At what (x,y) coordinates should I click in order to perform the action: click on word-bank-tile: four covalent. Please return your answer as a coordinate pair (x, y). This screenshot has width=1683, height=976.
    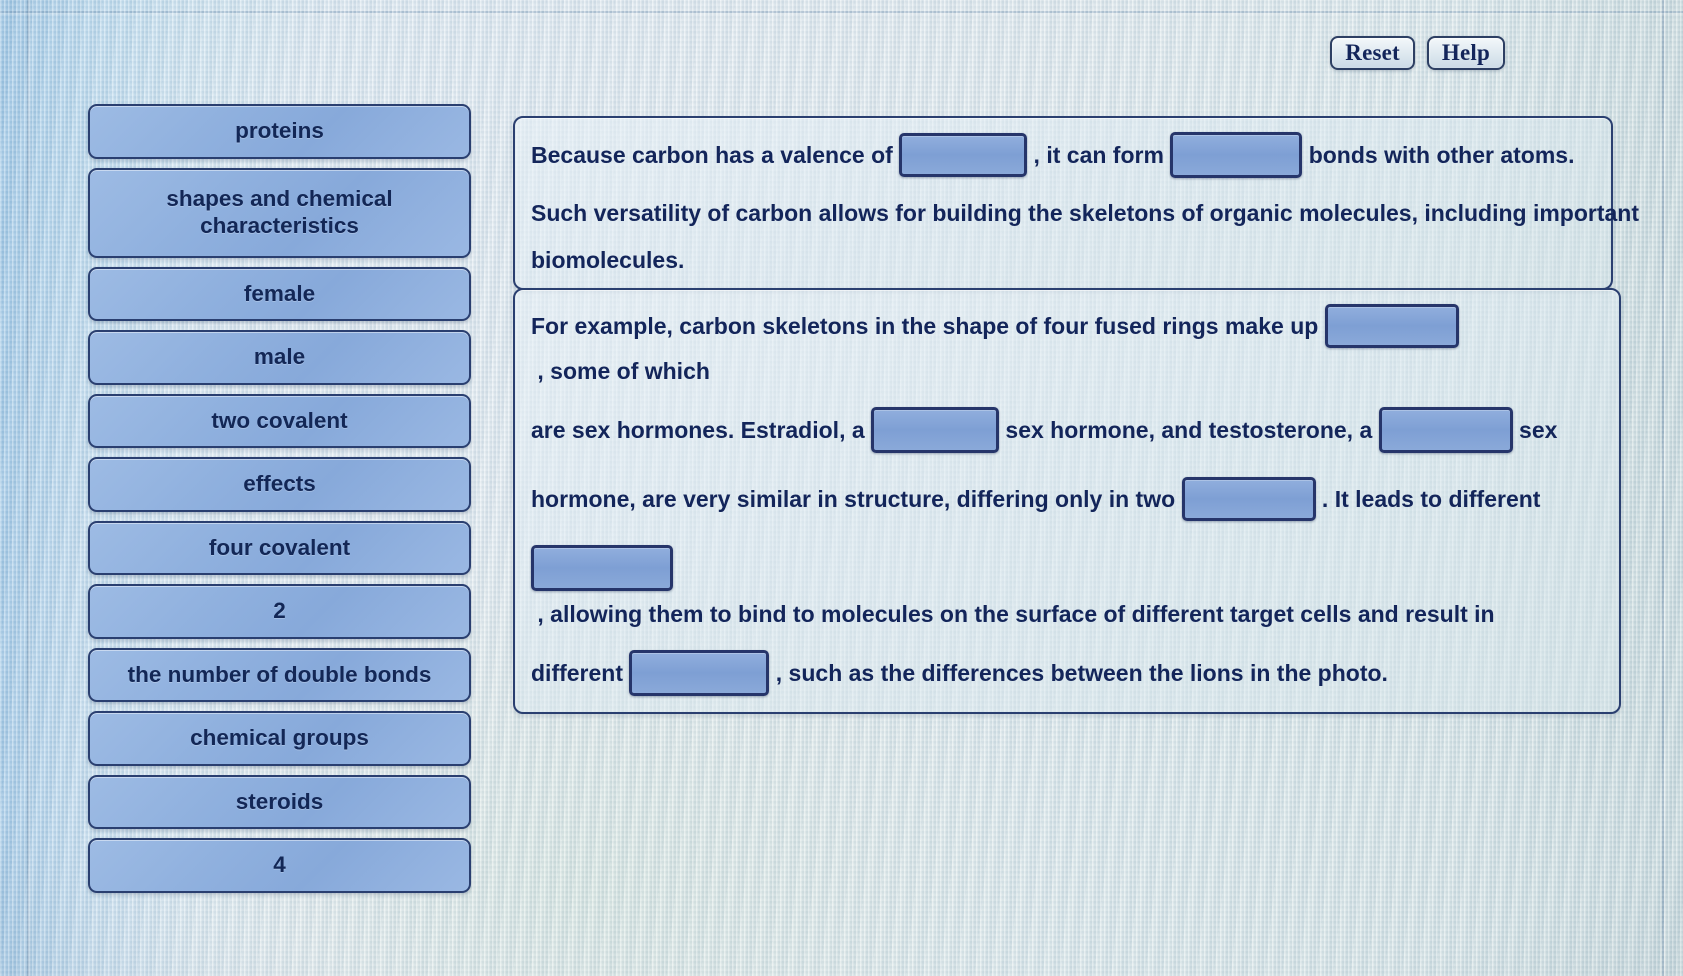
    Looking at the image, I should click on (279, 548).